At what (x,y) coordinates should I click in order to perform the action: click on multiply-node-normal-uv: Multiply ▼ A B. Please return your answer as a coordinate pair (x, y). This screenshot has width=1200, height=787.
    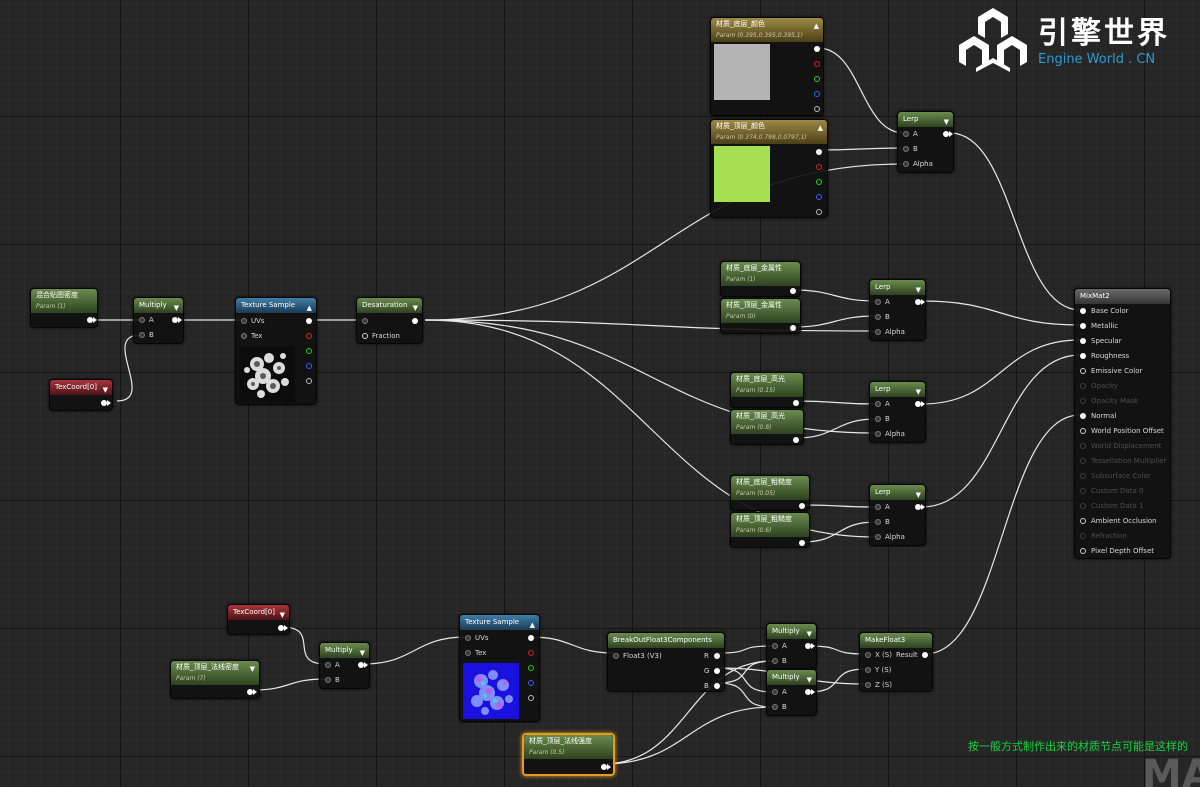
    Looking at the image, I should click on (344, 665).